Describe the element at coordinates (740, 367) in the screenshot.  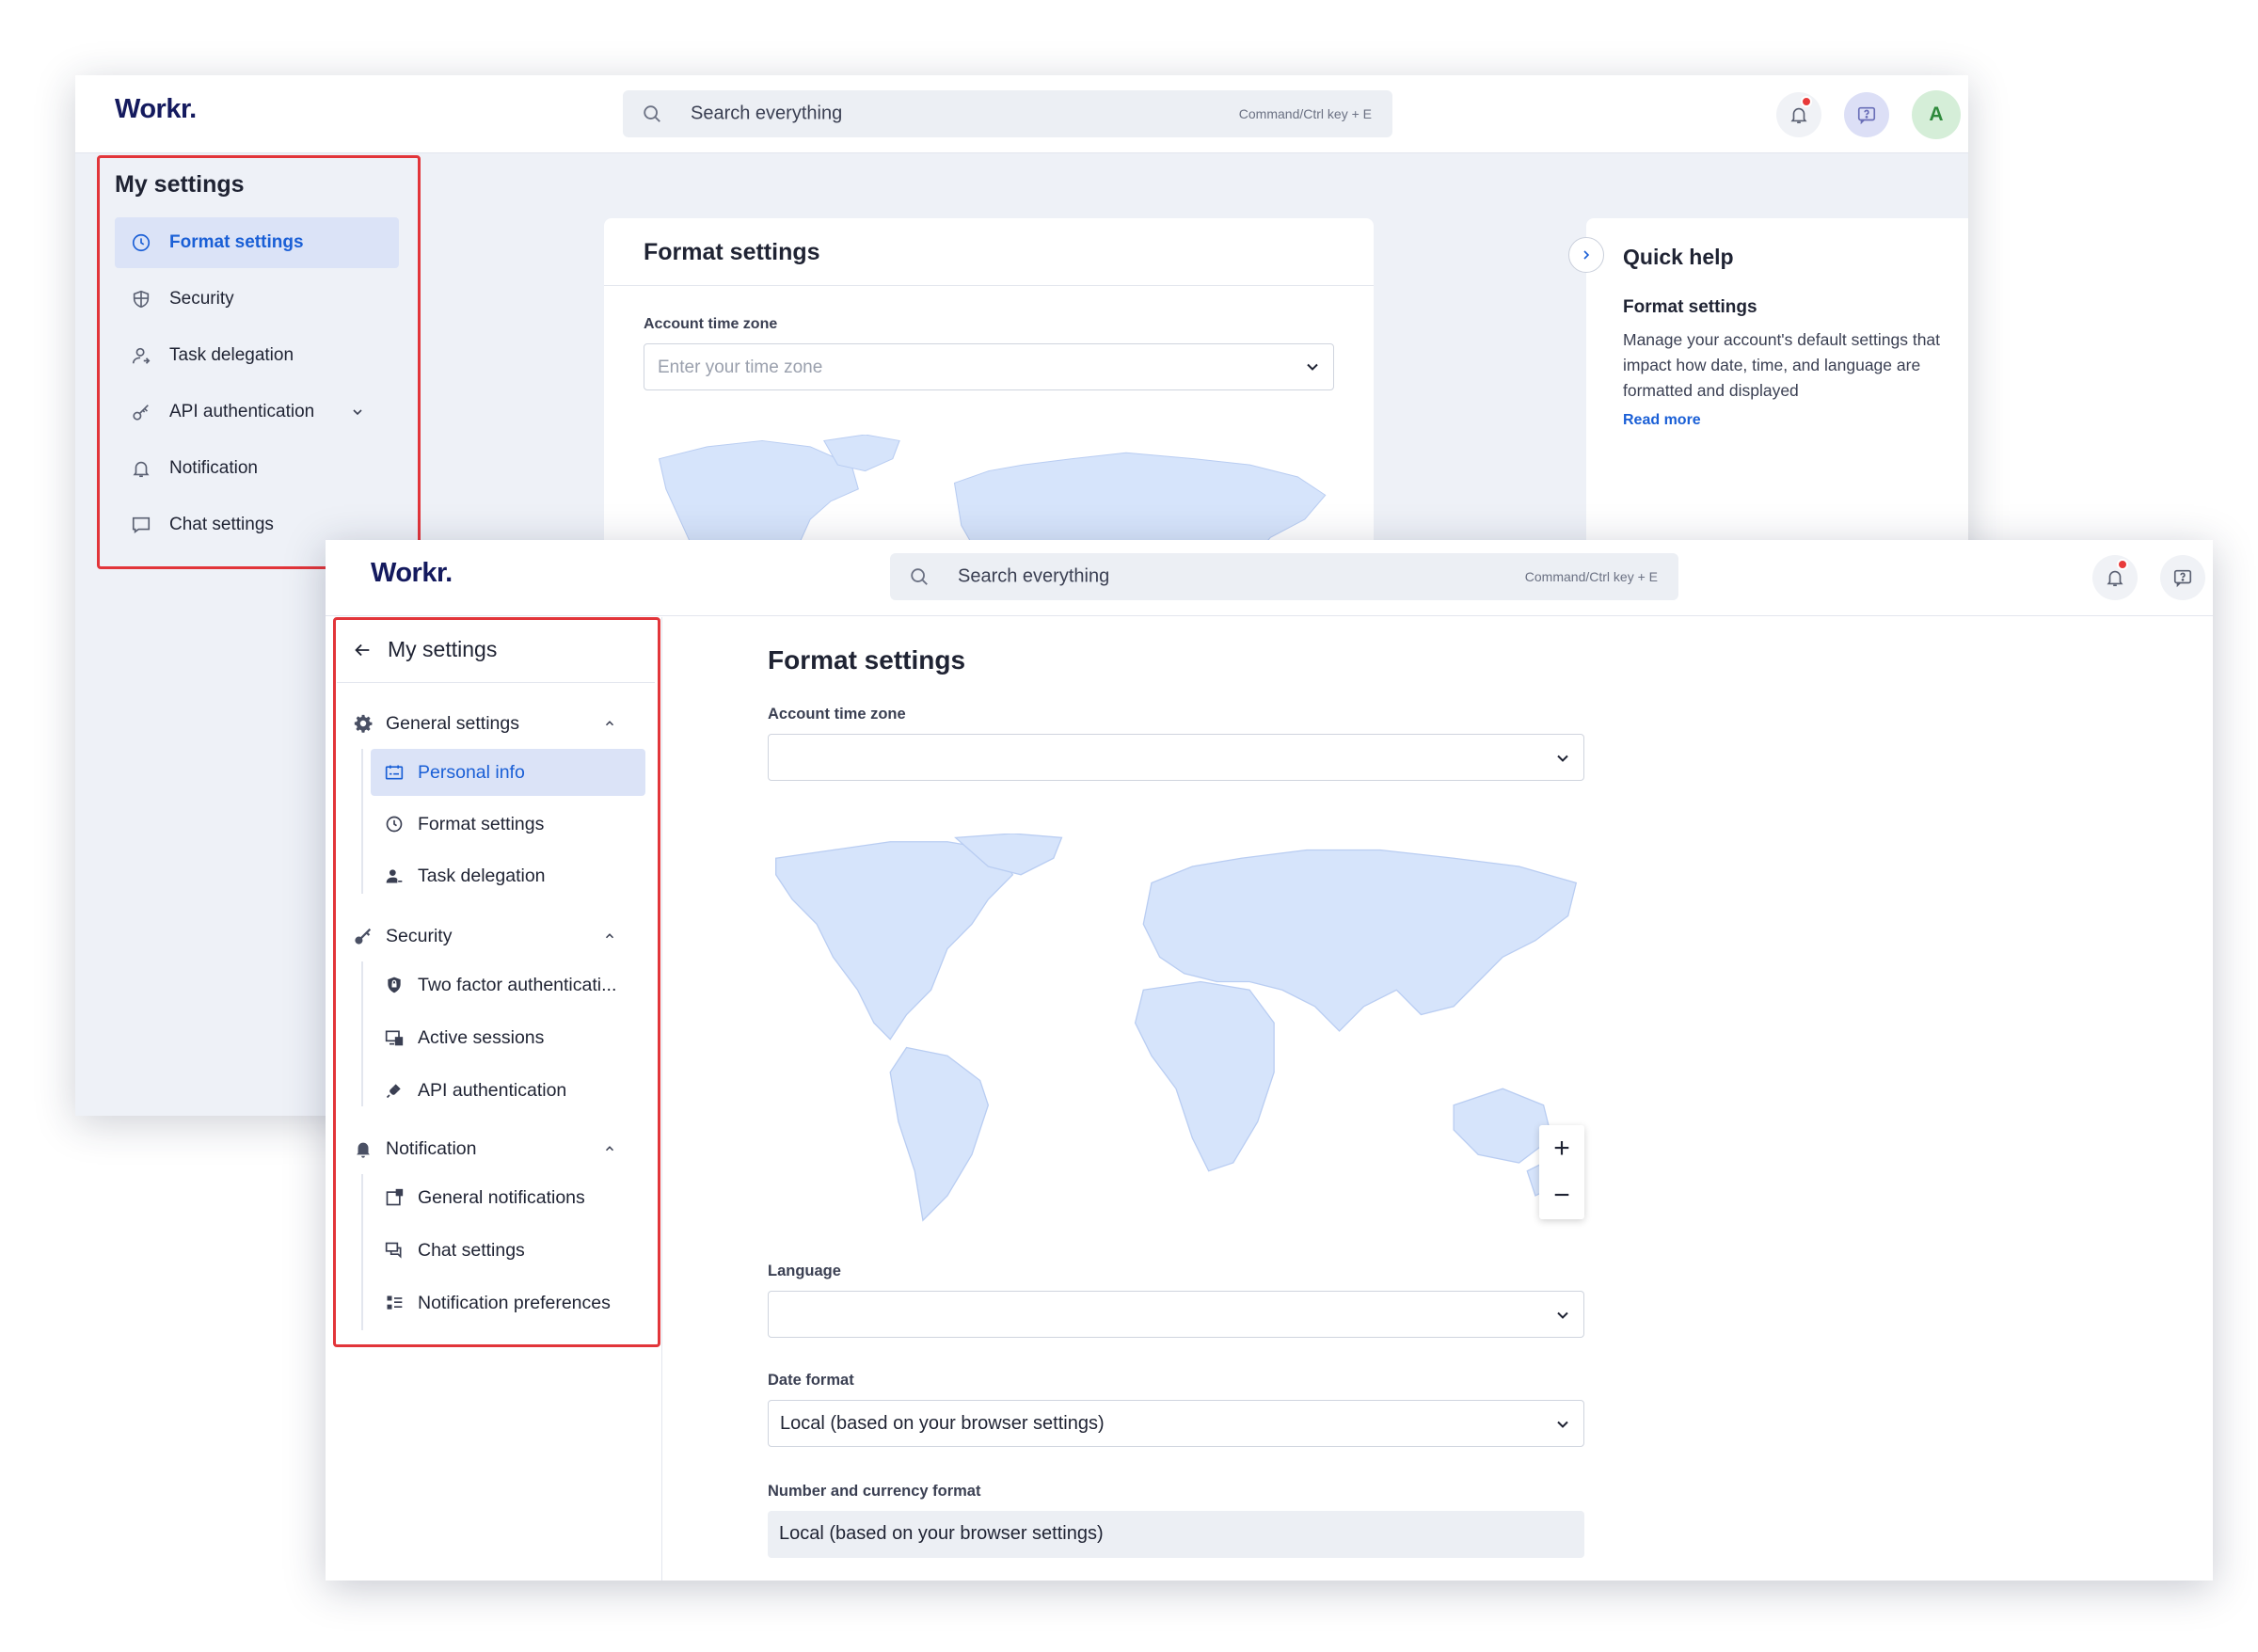
I see `timezone-placeholder: Enter your time zone` at that location.